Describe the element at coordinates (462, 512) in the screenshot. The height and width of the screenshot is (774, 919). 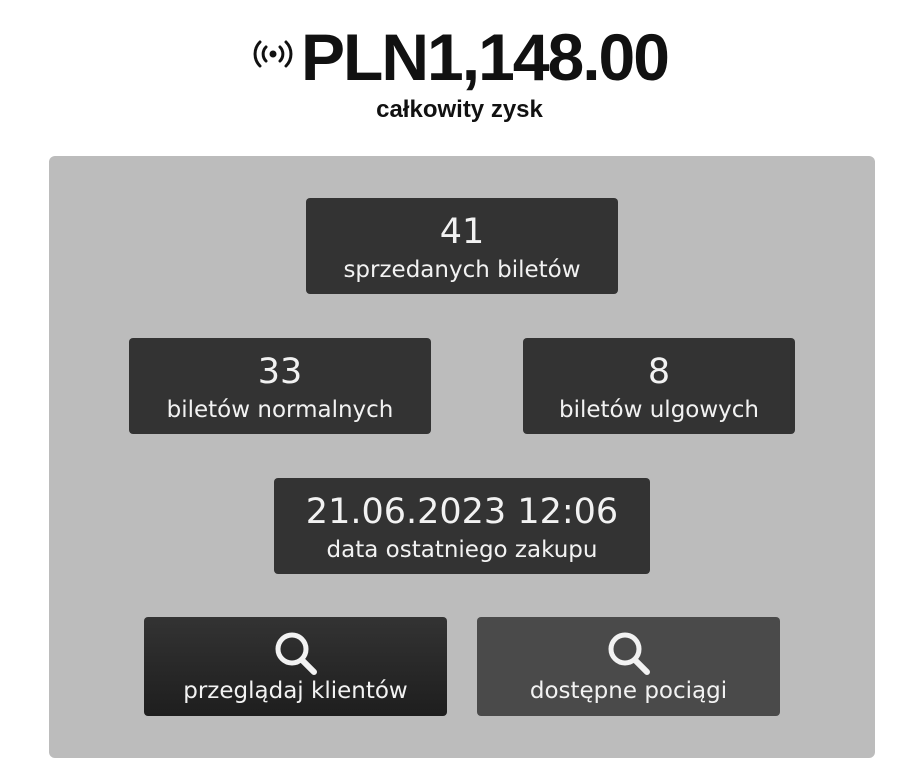
I see `last-purchase-value: 21.06.2023 12:06` at that location.